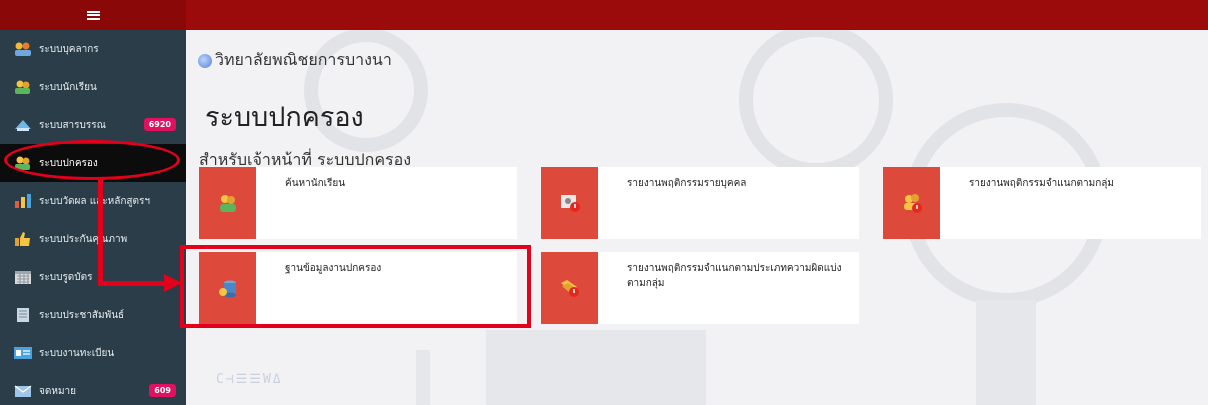  What do you see at coordinates (1042, 203) in the screenshot?
I see `card-group-behavior-report: รายงานพฤติกรรมจำแนกตามกลุ่ม` at bounding box center [1042, 203].